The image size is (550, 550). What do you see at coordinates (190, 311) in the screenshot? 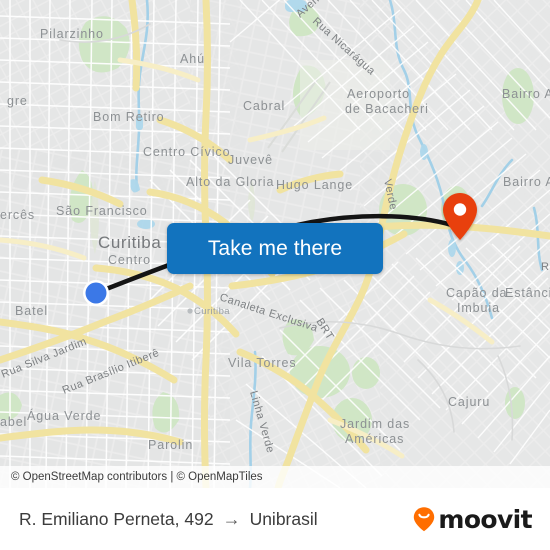
I see `station-marker` at bounding box center [190, 311].